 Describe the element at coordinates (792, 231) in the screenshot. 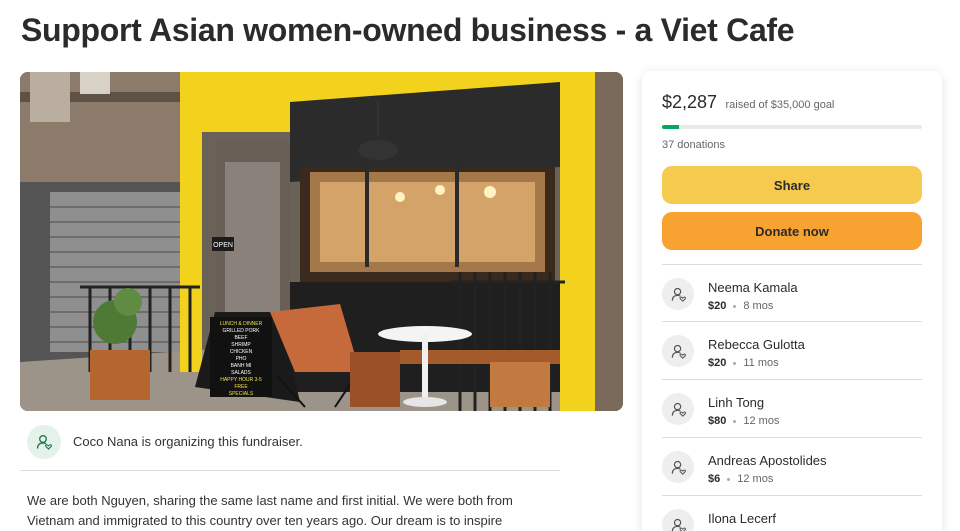

I see `donate-now-button: Donate now` at that location.